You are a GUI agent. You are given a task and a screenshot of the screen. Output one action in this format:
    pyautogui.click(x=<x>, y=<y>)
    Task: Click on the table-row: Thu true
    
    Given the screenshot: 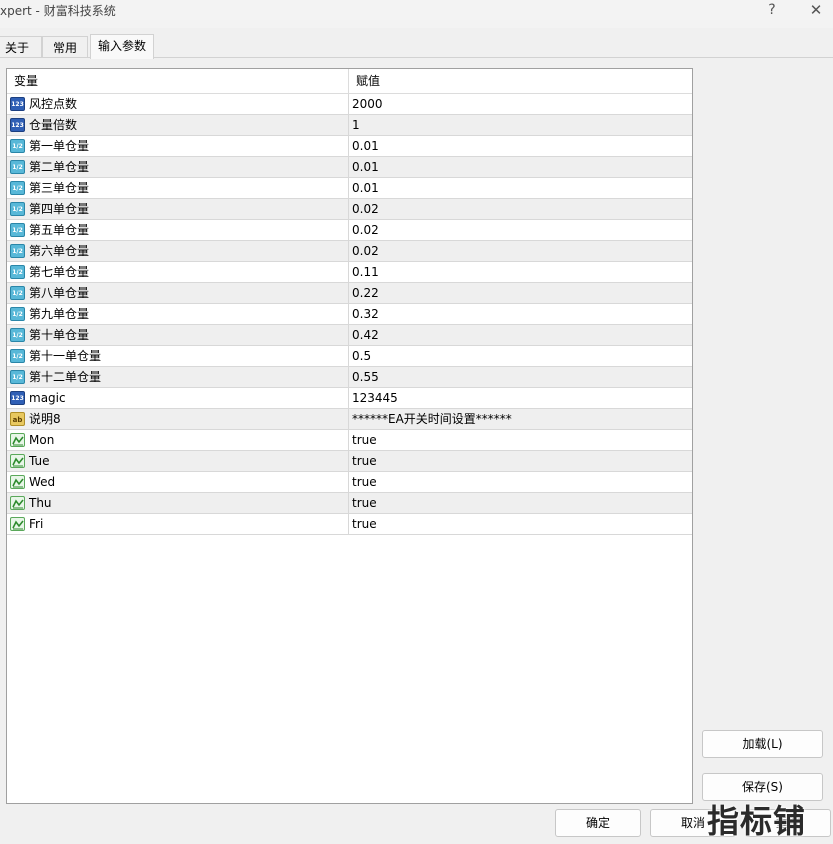 What is the action you would take?
    pyautogui.click(x=349, y=503)
    